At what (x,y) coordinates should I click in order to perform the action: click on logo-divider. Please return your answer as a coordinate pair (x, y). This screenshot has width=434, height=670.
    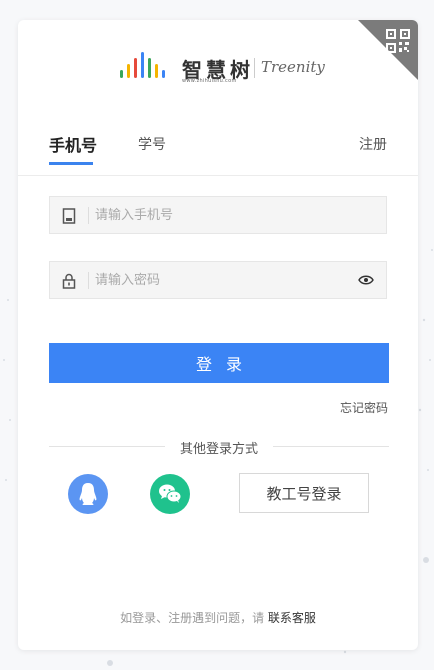
    Looking at the image, I should click on (254, 68).